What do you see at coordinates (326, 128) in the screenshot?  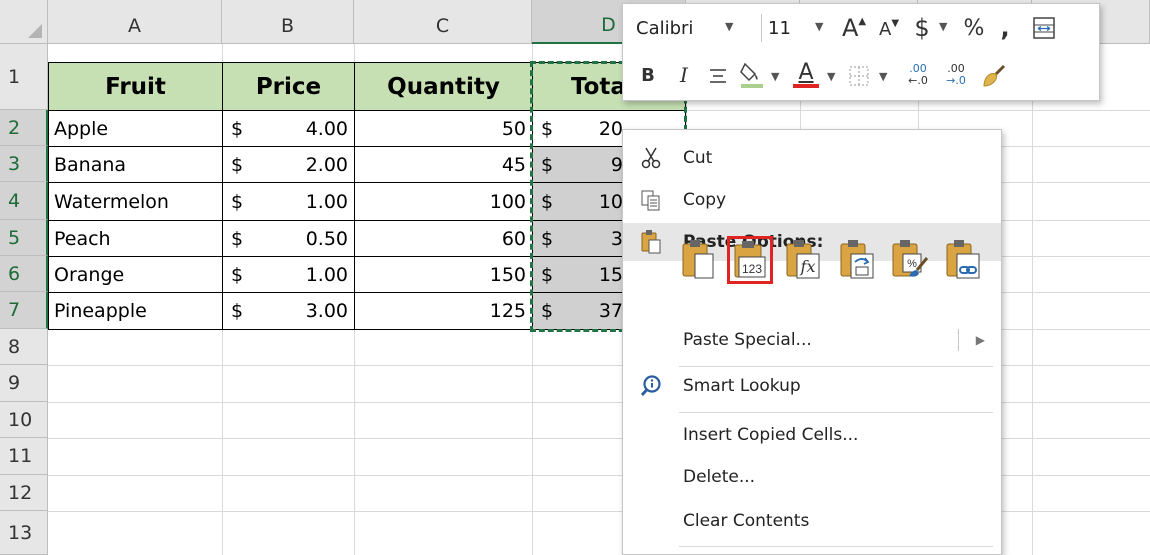 I see `price-value: 4.00` at bounding box center [326, 128].